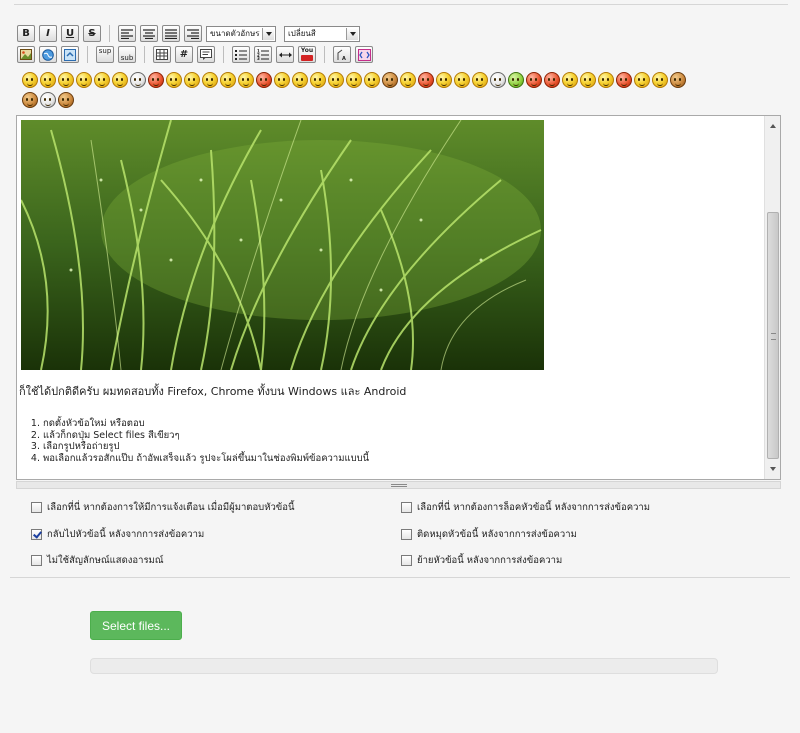 This screenshot has height=733, width=800. Describe the element at coordinates (193, 33) in the screenshot. I see `align-right-button` at that location.